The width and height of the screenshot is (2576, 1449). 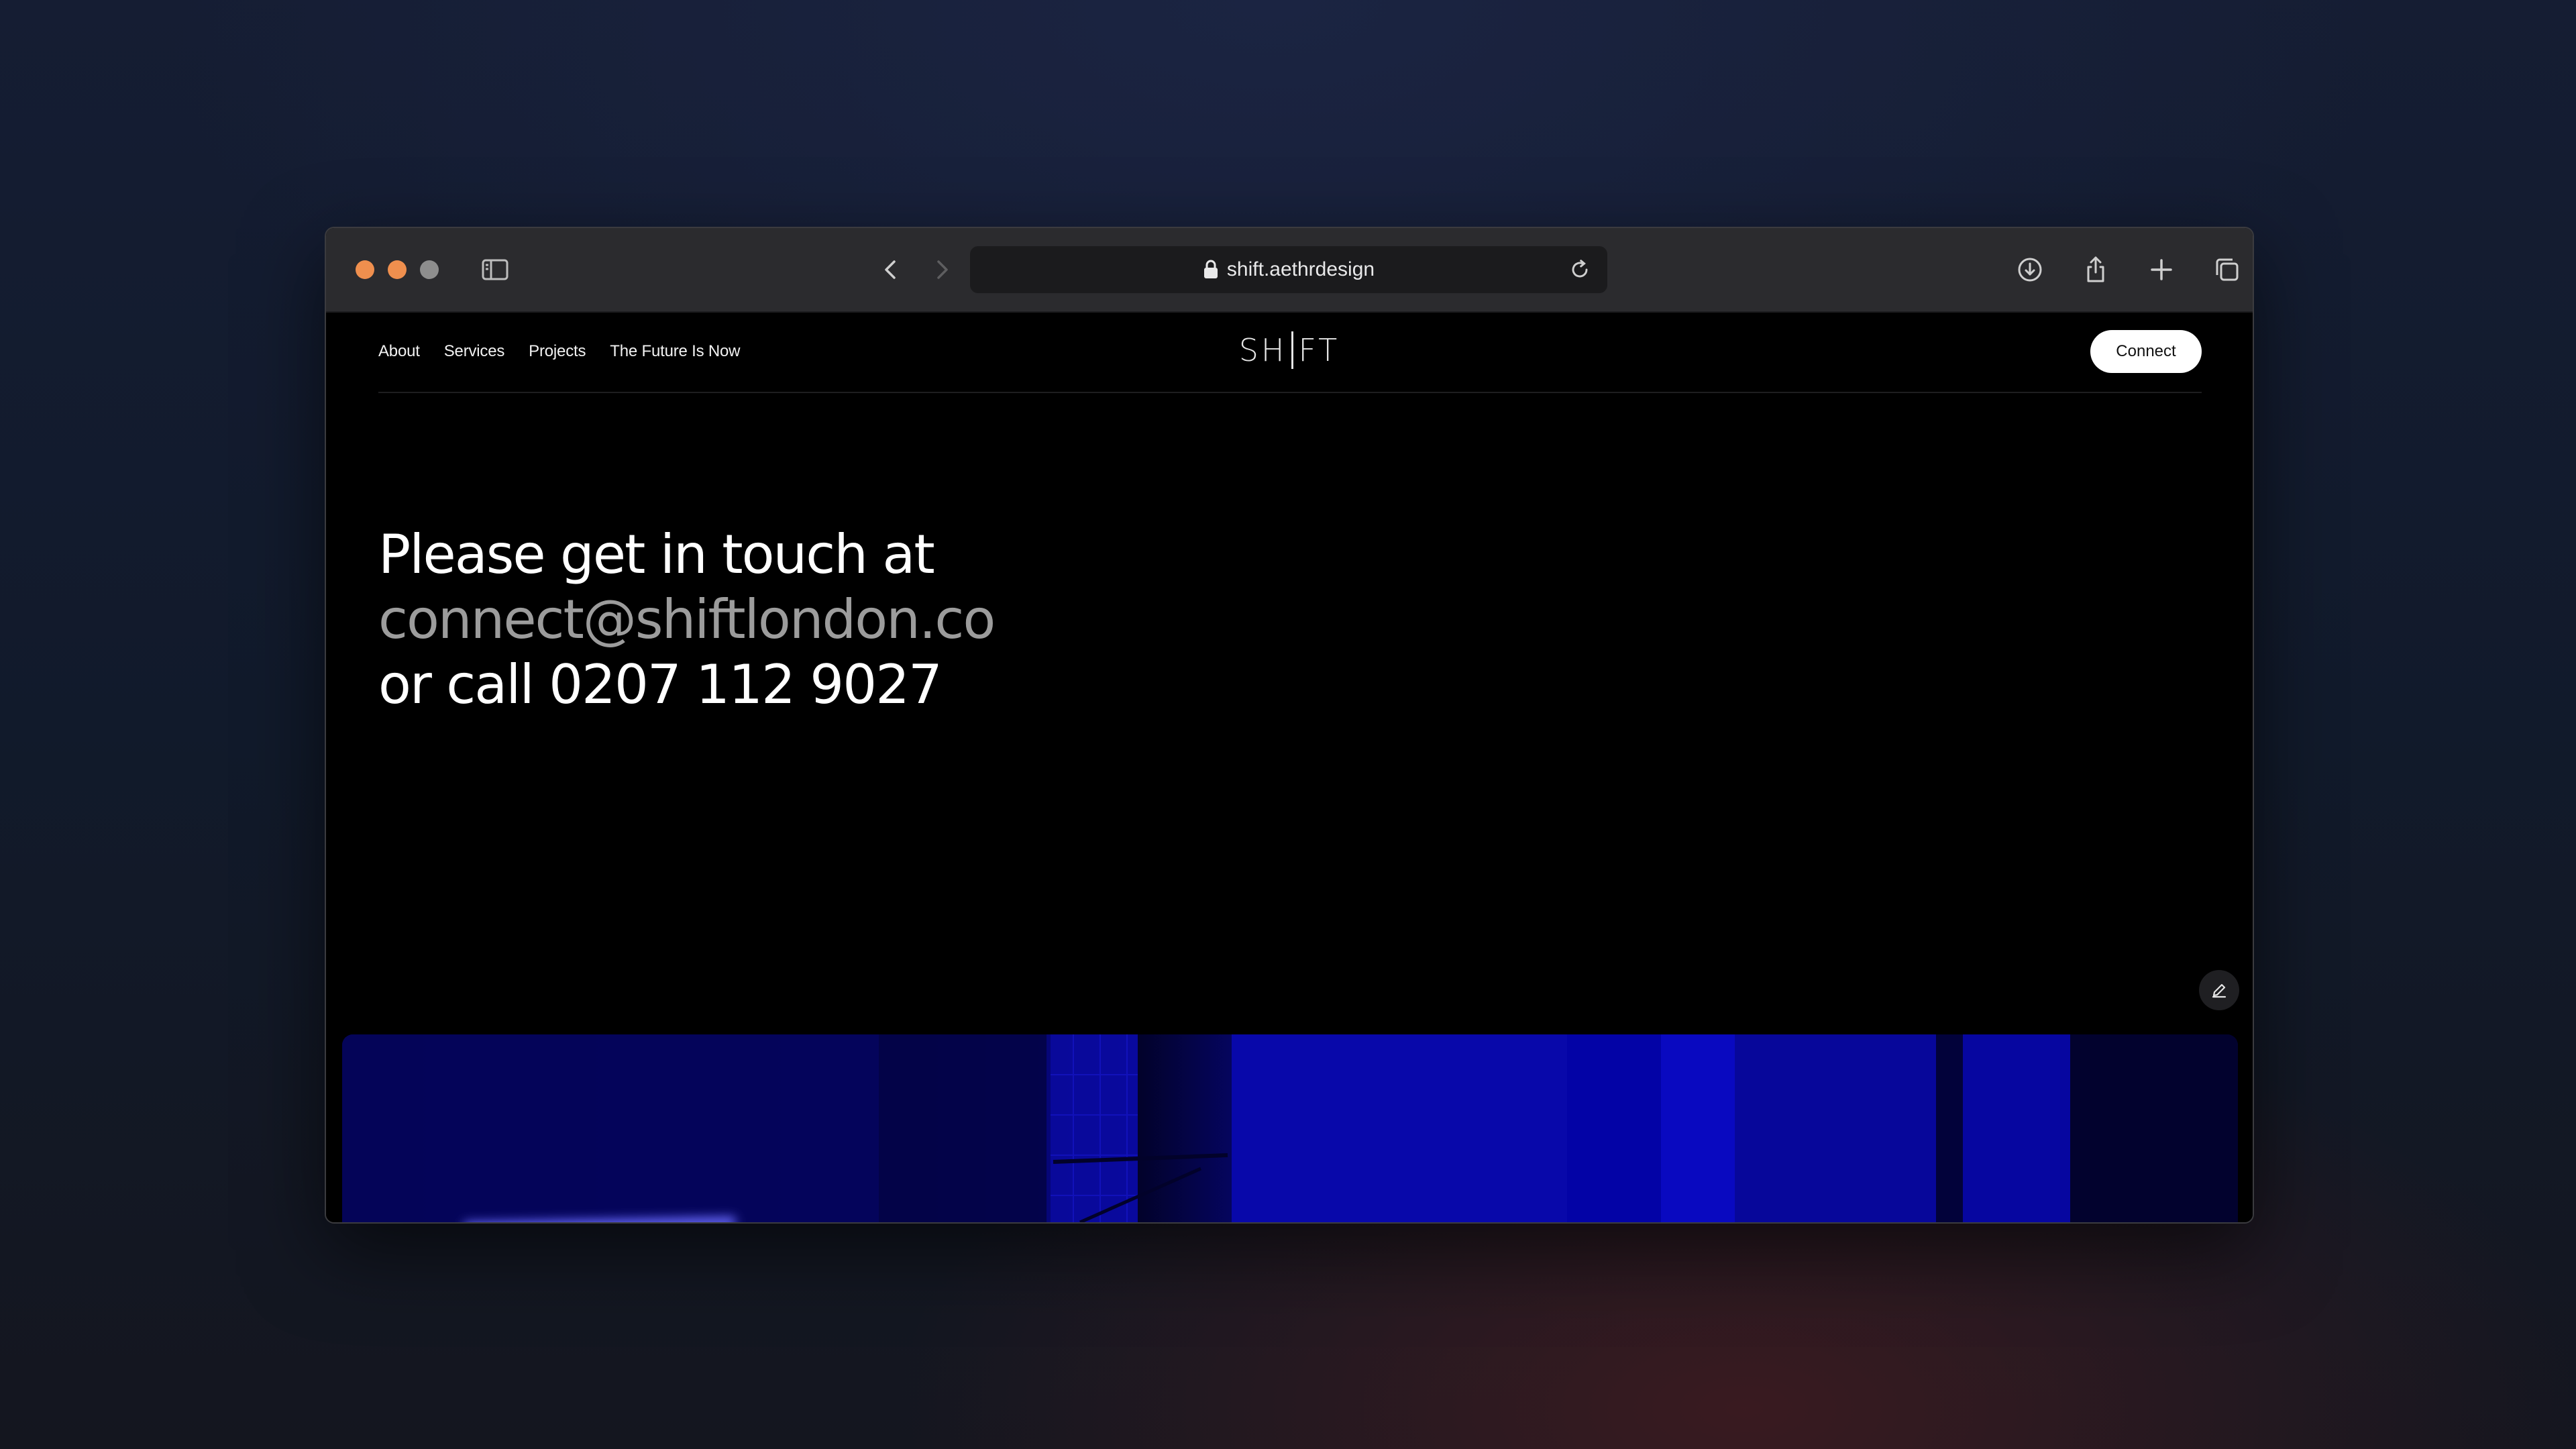 What do you see at coordinates (397, 269) in the screenshot?
I see `minimize-window-button` at bounding box center [397, 269].